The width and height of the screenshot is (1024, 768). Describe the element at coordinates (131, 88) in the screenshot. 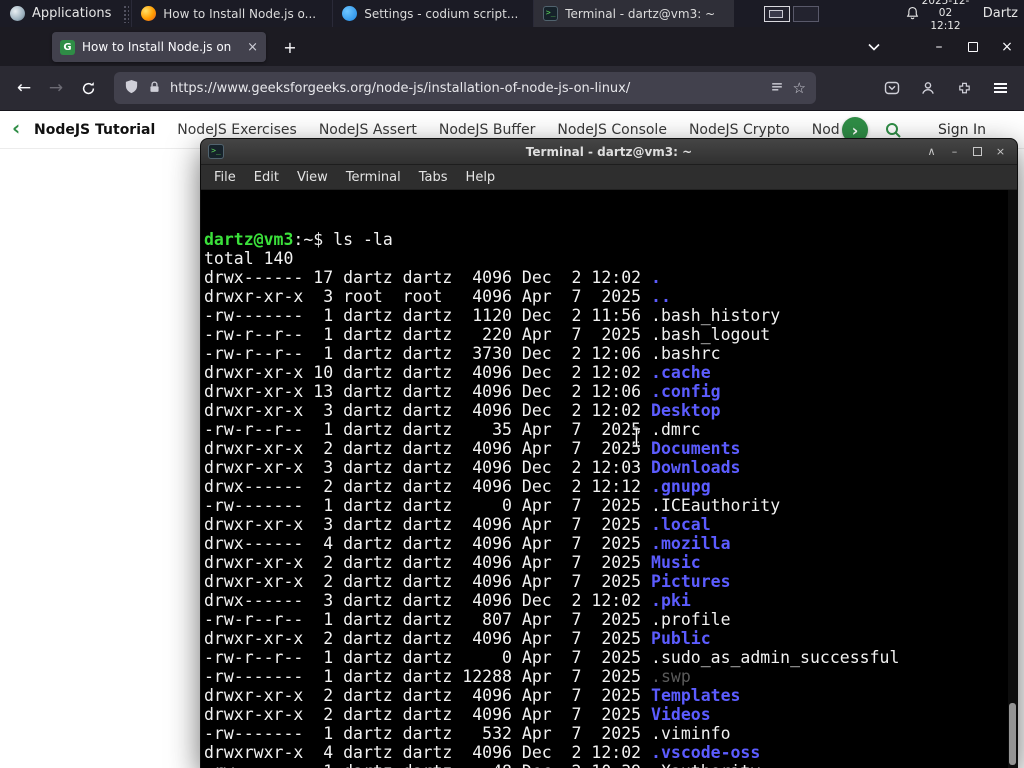

I see `shield-icon` at that location.